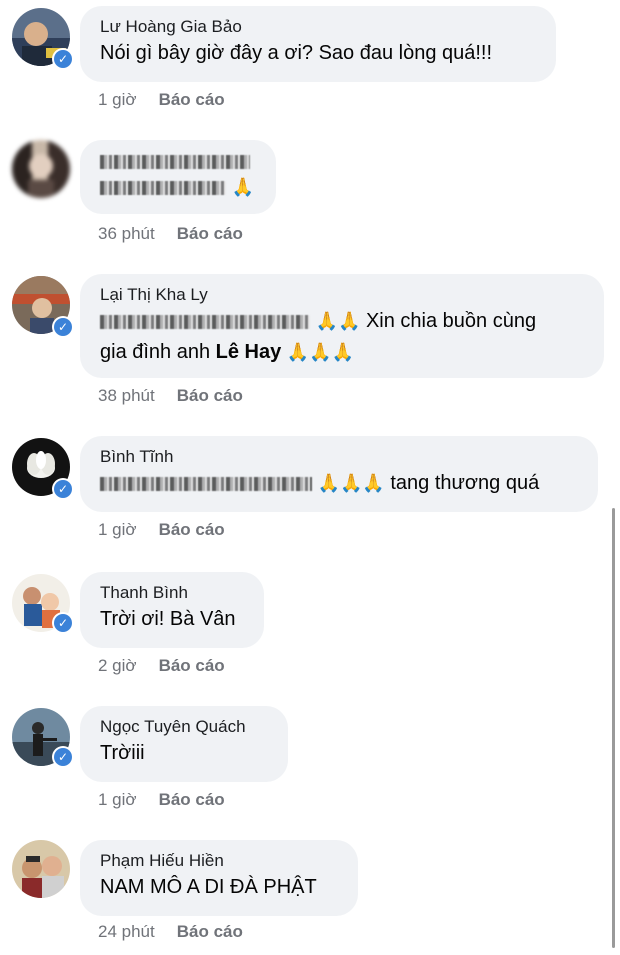 The width and height of the screenshot is (620, 955). What do you see at coordinates (208, 887) in the screenshot?
I see `comment-text: NAM MÔ A DI ĐÀ PHẬT` at bounding box center [208, 887].